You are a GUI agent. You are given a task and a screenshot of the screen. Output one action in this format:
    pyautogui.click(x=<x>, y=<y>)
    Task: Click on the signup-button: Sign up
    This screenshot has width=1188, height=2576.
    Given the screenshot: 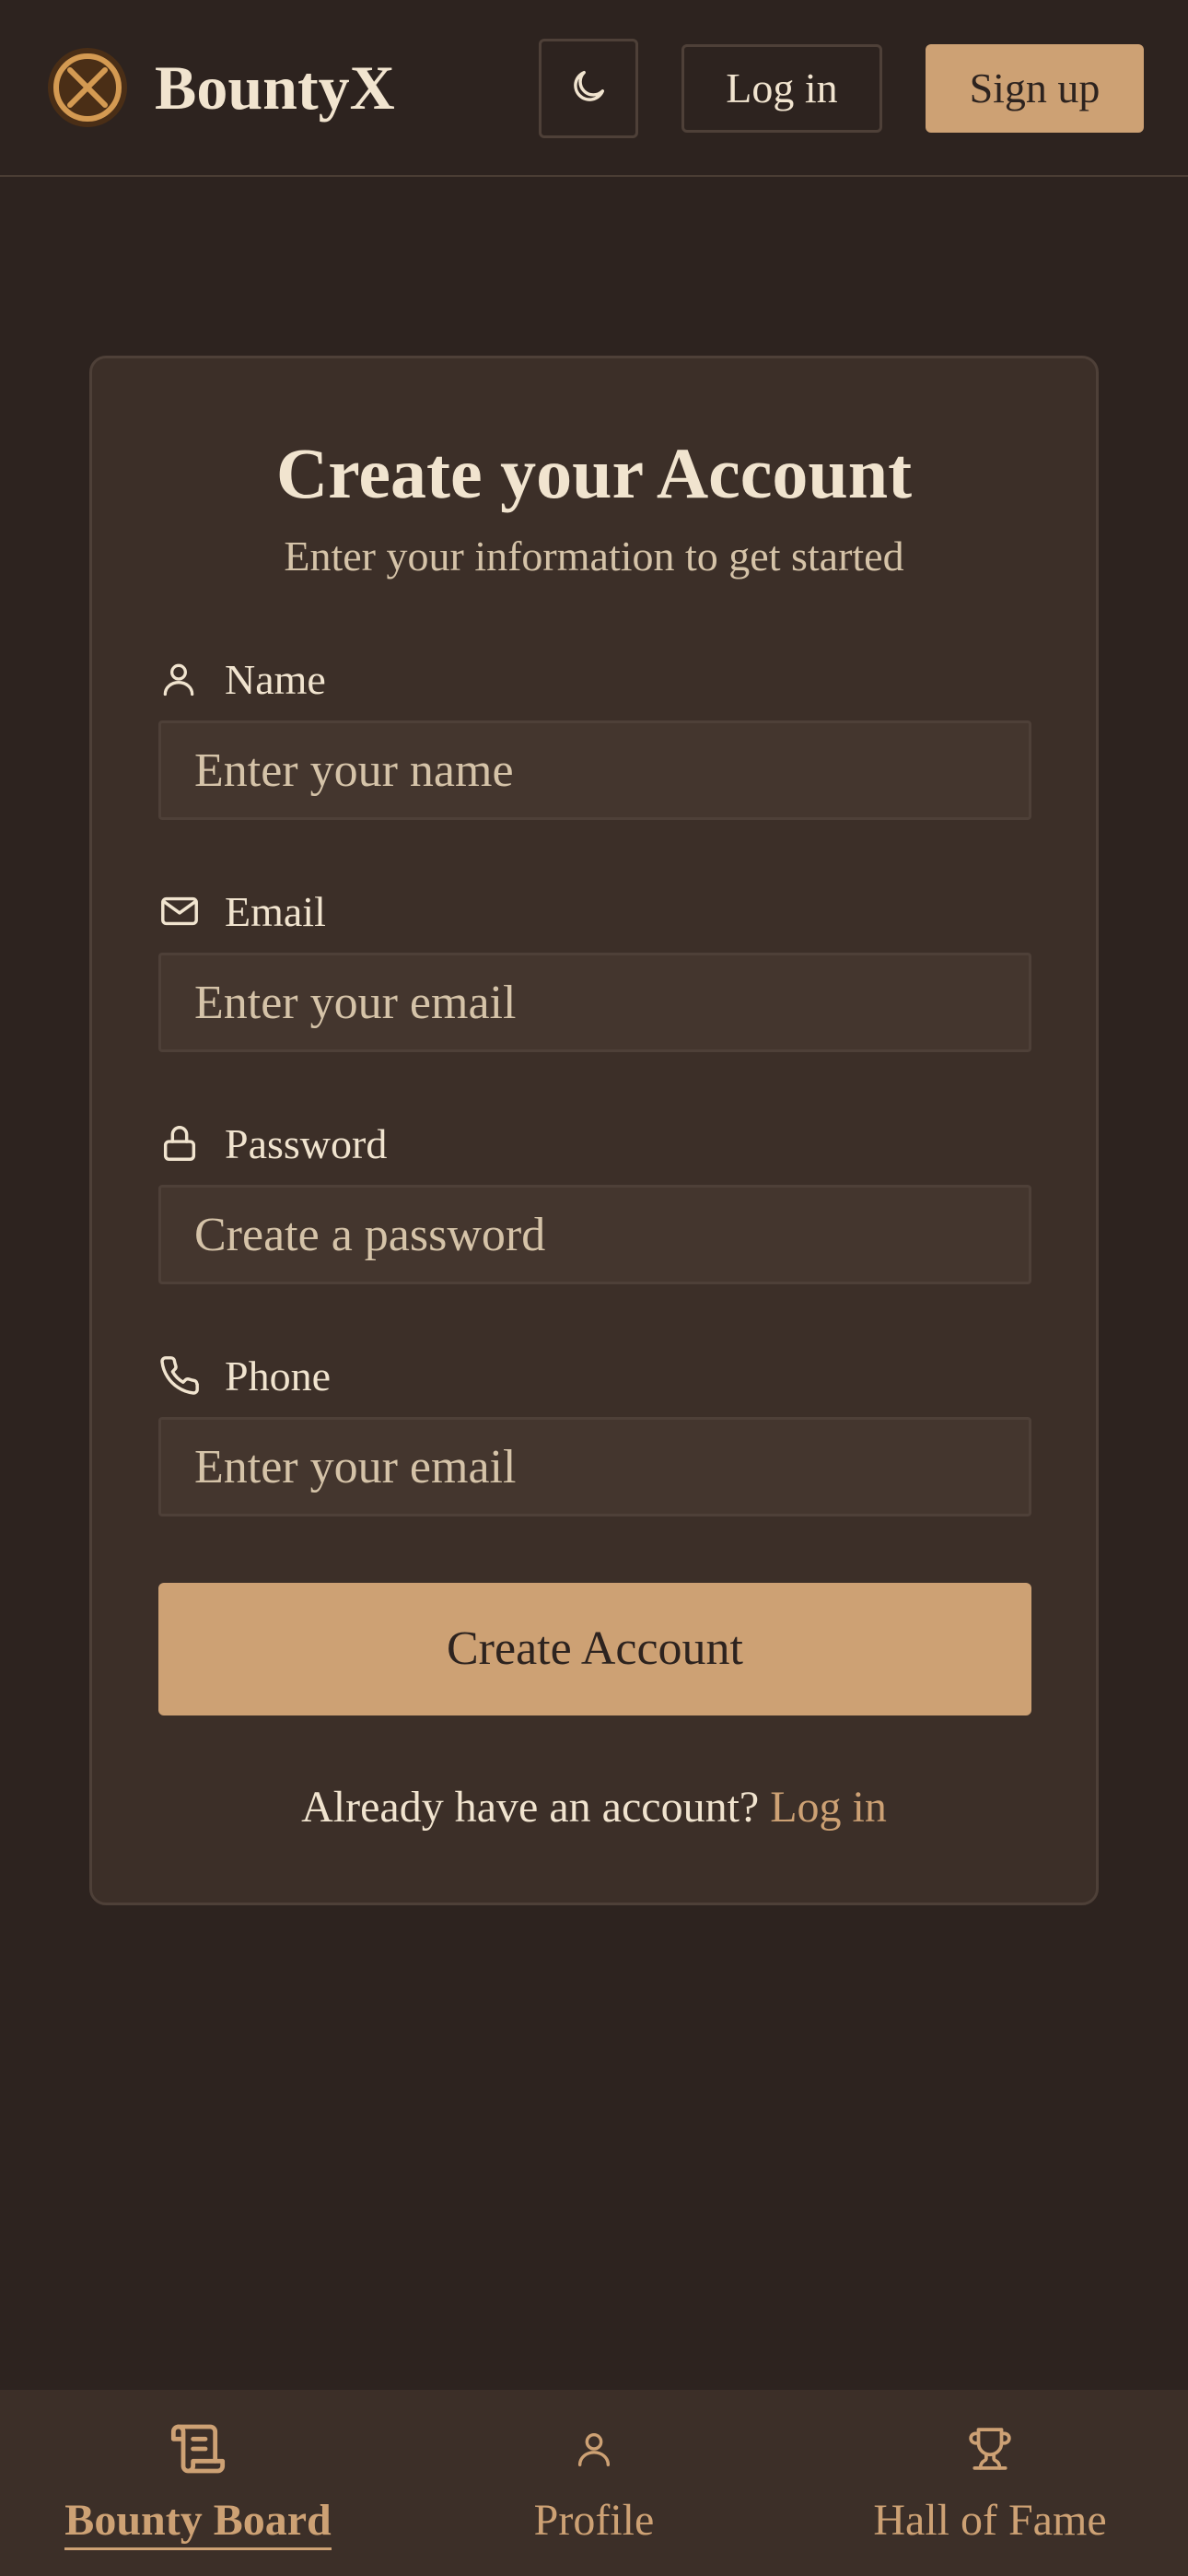 What is the action you would take?
    pyautogui.click(x=1035, y=88)
    